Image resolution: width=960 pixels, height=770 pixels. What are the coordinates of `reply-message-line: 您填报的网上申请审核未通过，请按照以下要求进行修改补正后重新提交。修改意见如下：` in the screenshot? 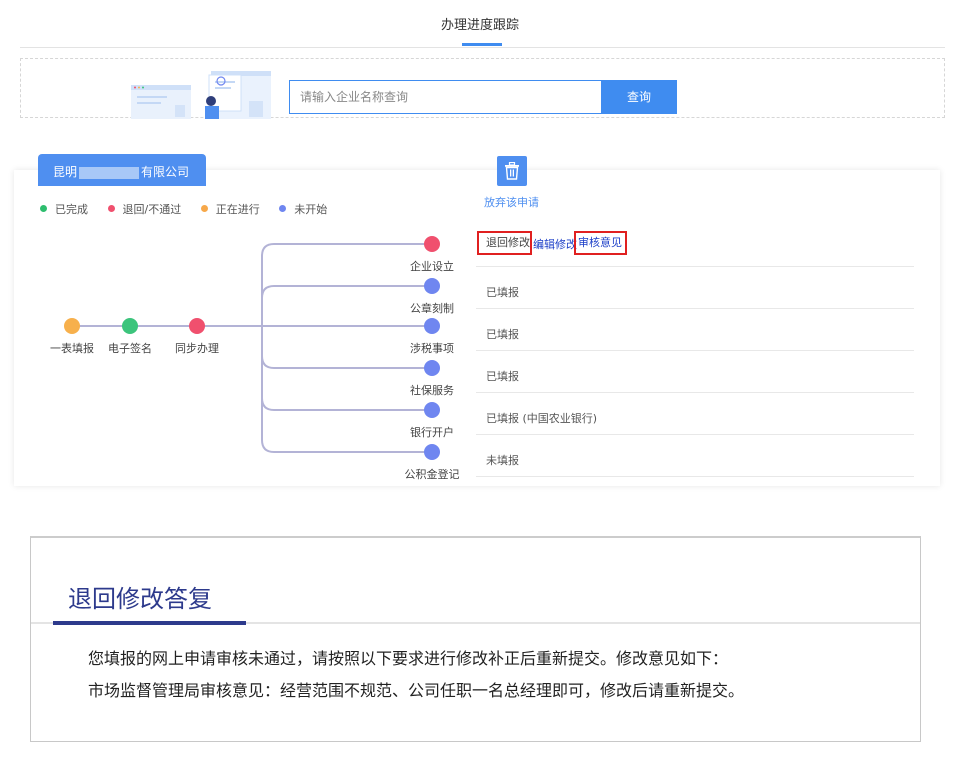 It's located at (408, 658).